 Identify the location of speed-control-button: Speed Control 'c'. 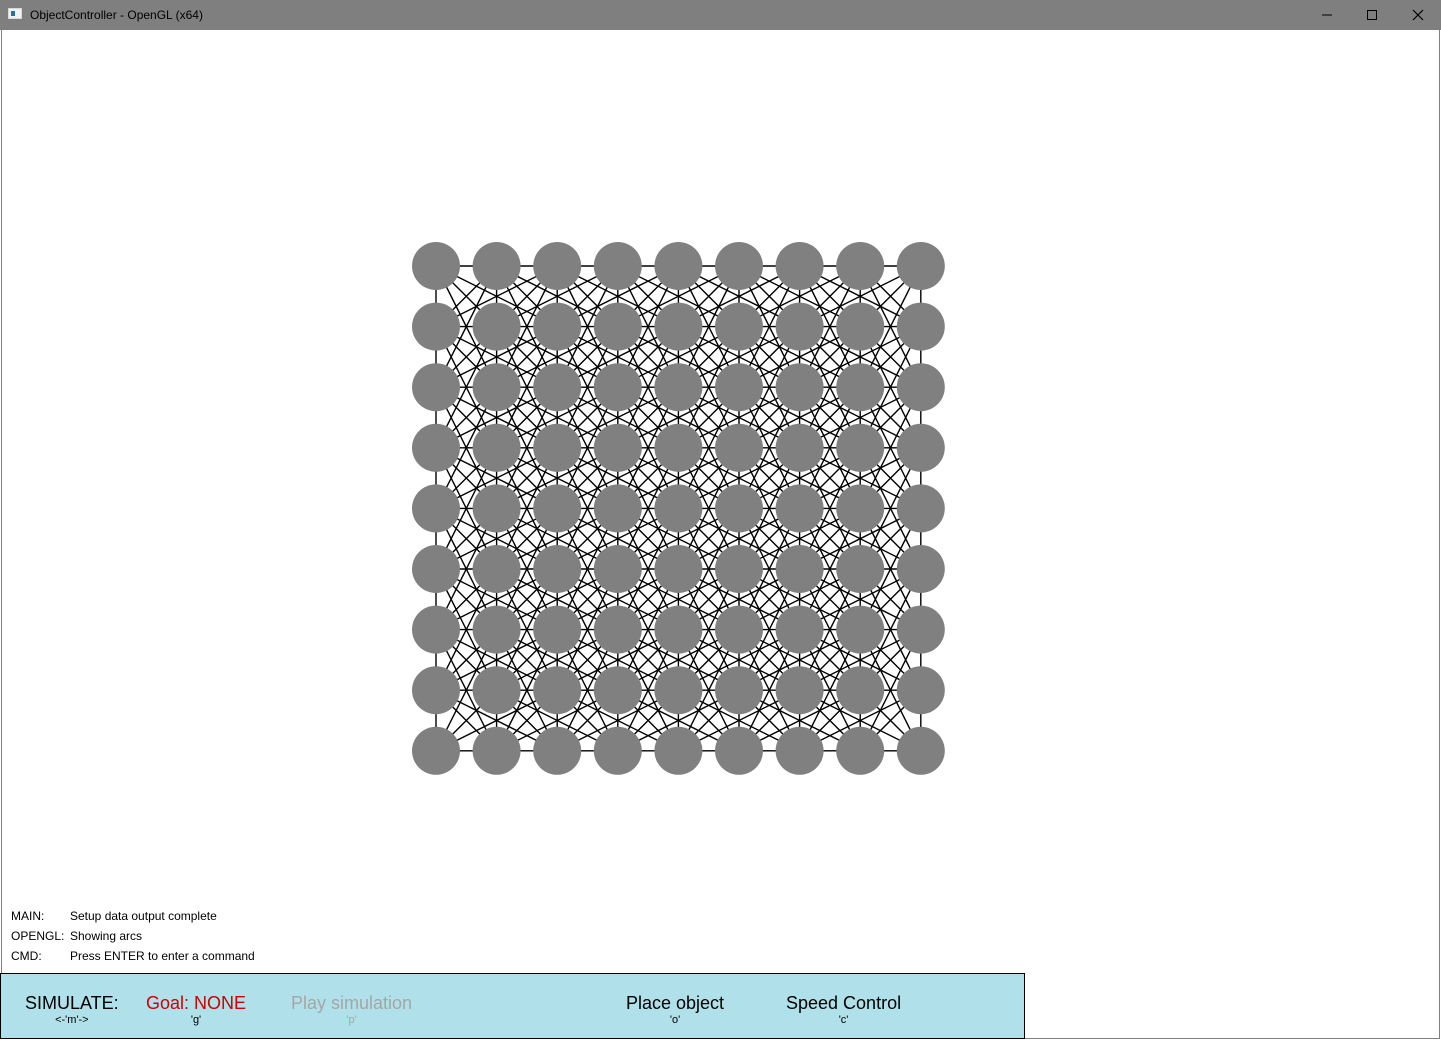
(843, 1009).